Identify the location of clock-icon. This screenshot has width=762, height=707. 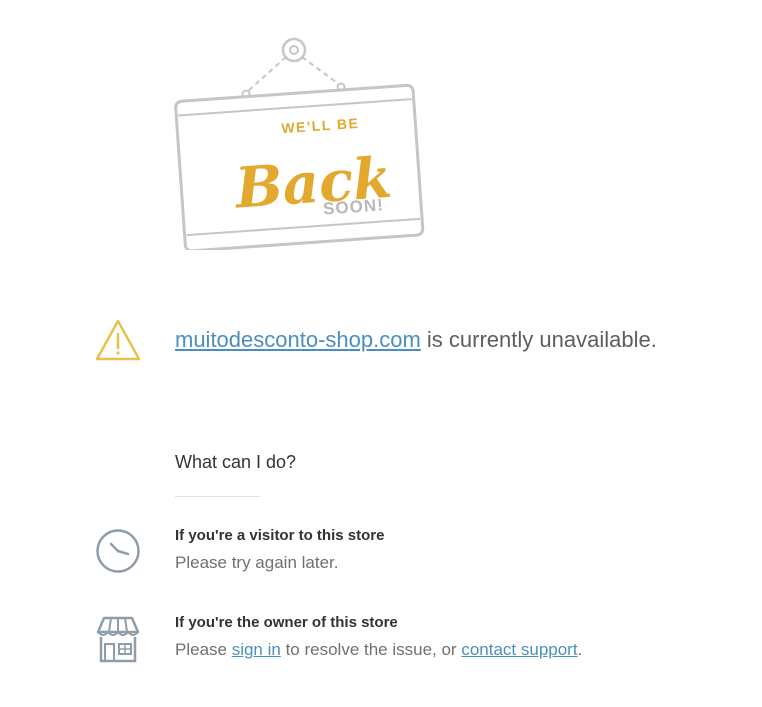
(118, 551).